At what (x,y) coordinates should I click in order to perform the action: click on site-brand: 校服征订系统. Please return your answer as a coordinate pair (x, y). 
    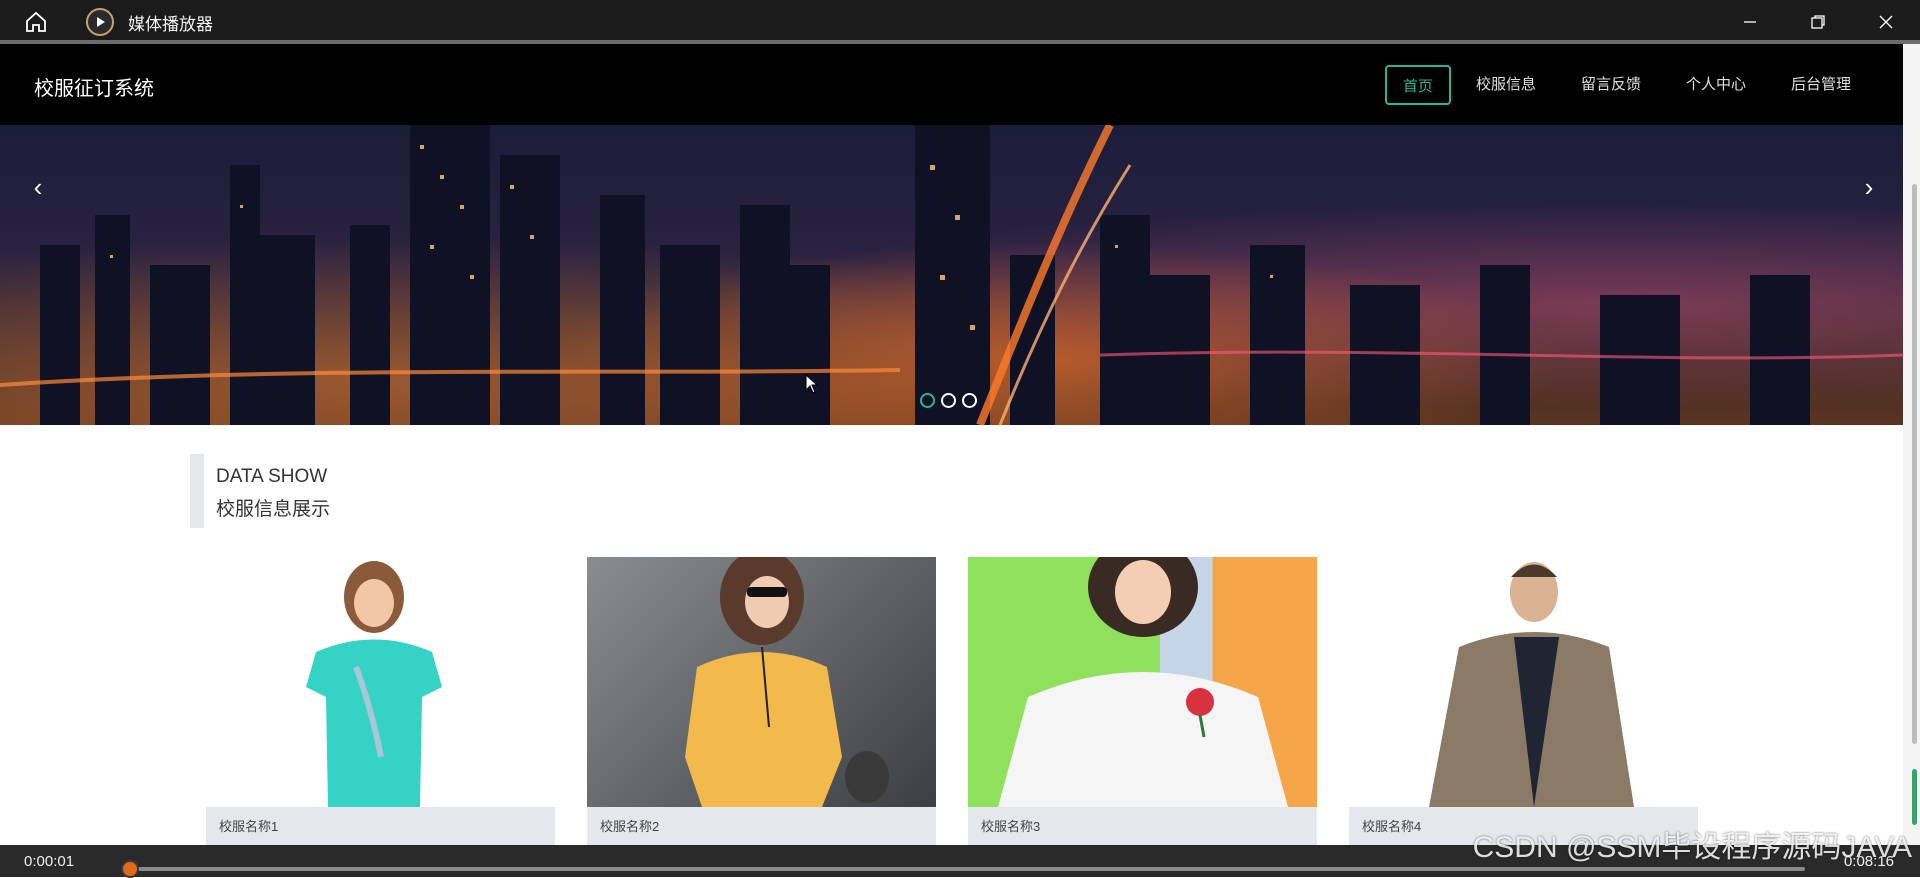
    Looking at the image, I should click on (94, 86).